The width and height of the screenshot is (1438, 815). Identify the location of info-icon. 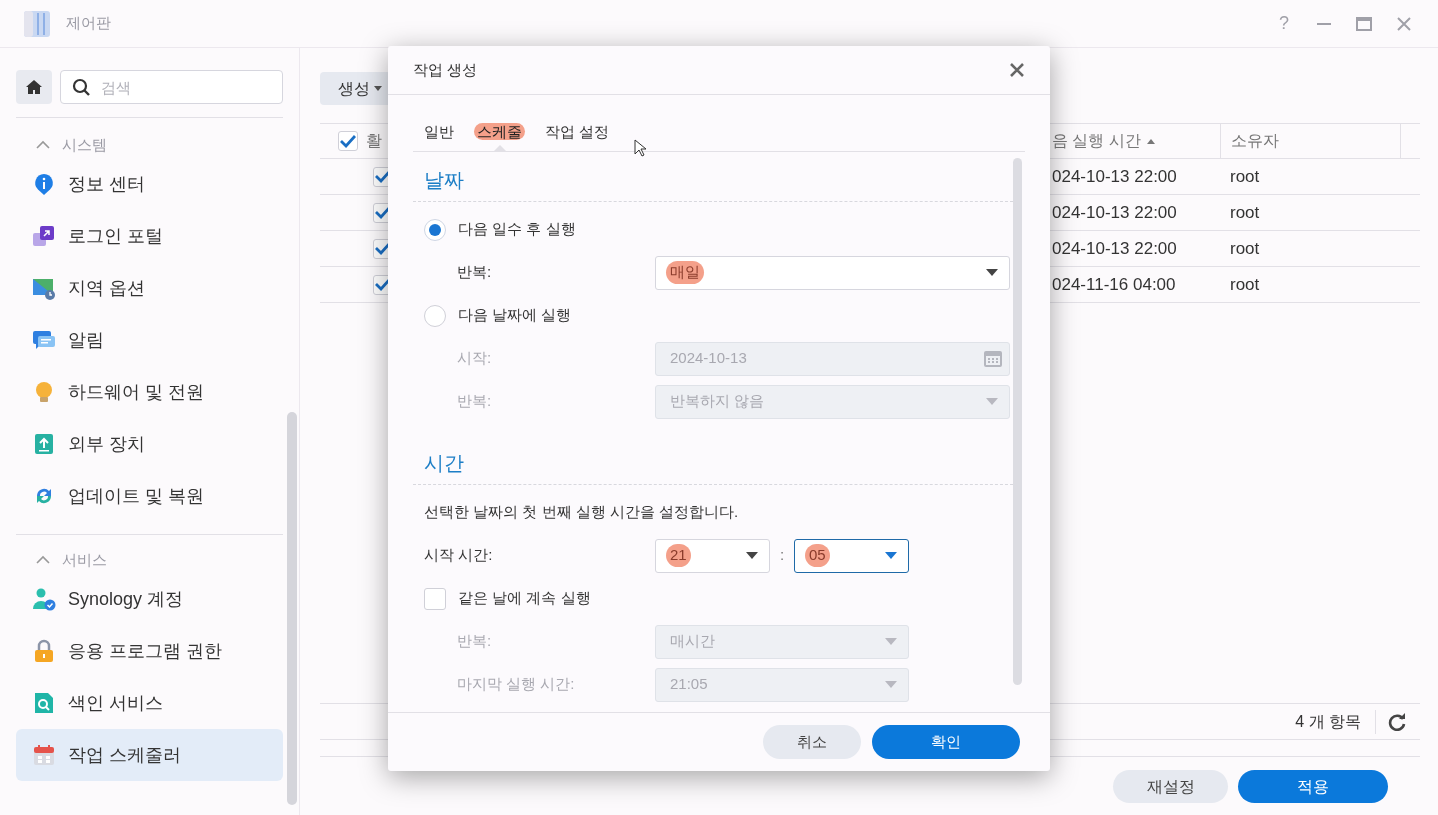
(44, 184).